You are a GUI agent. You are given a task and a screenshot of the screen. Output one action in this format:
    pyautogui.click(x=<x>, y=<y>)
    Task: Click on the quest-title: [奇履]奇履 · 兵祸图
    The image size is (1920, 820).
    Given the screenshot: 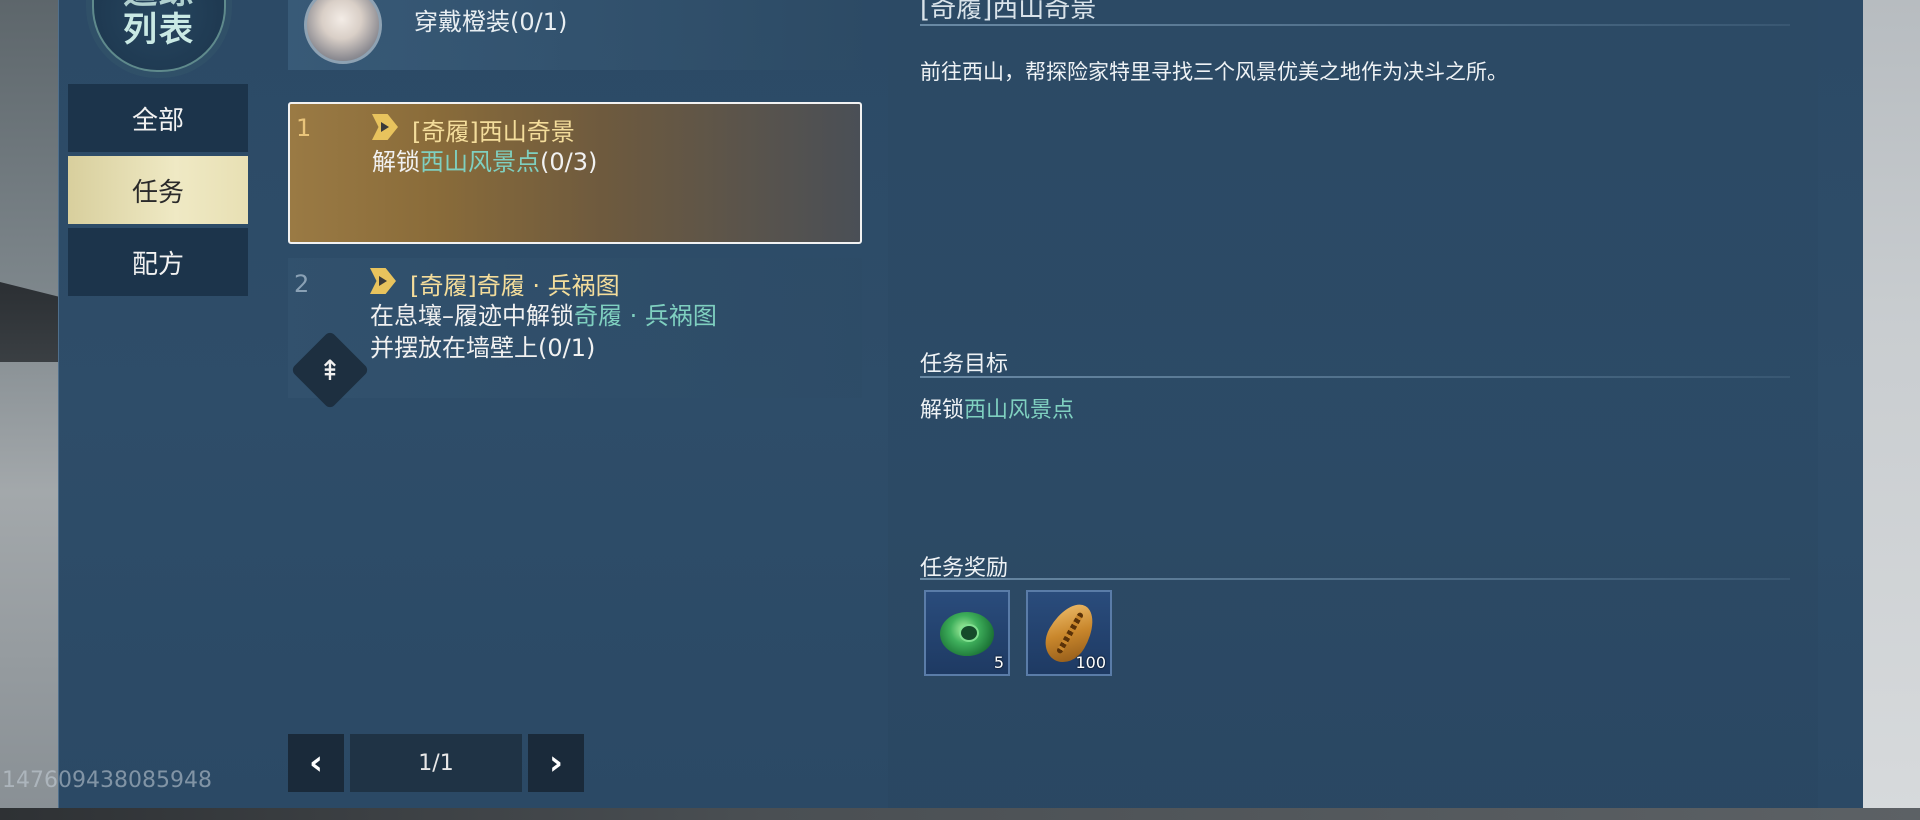 What is the action you would take?
    pyautogui.click(x=515, y=286)
    